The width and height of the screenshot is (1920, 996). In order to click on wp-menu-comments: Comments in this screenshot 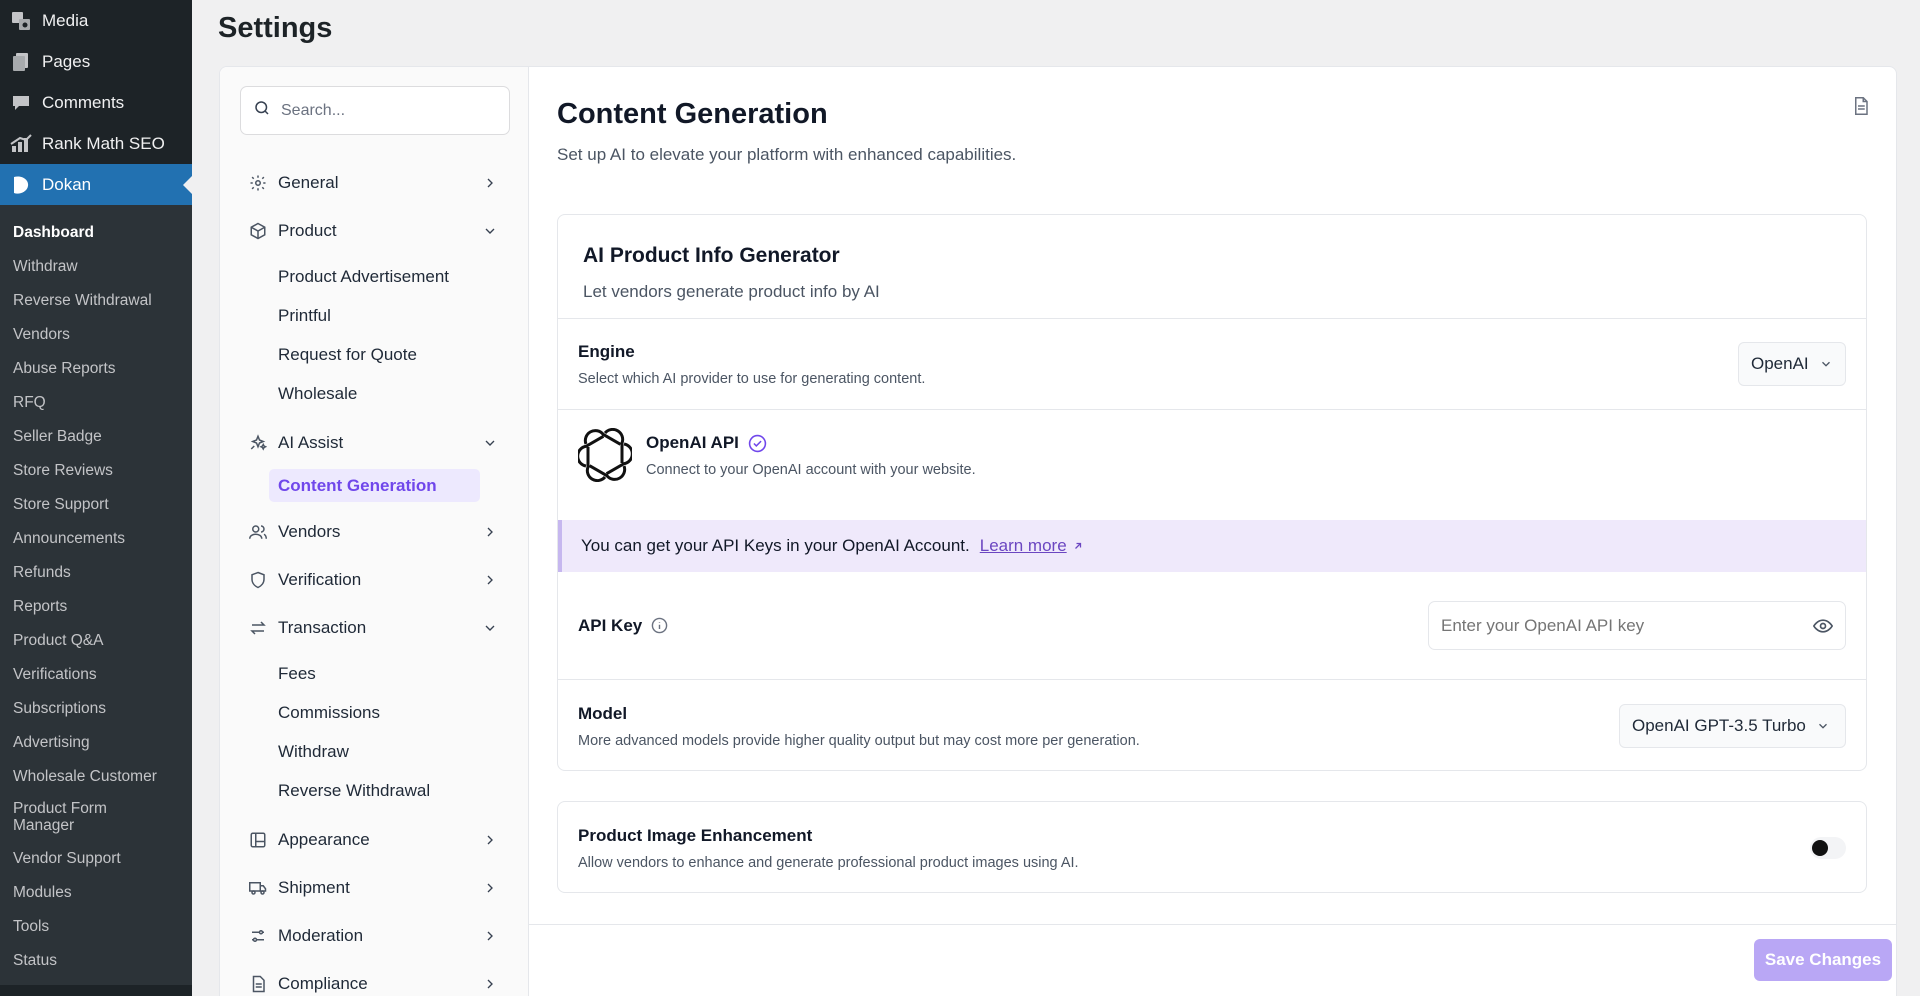, I will do `click(96, 102)`.